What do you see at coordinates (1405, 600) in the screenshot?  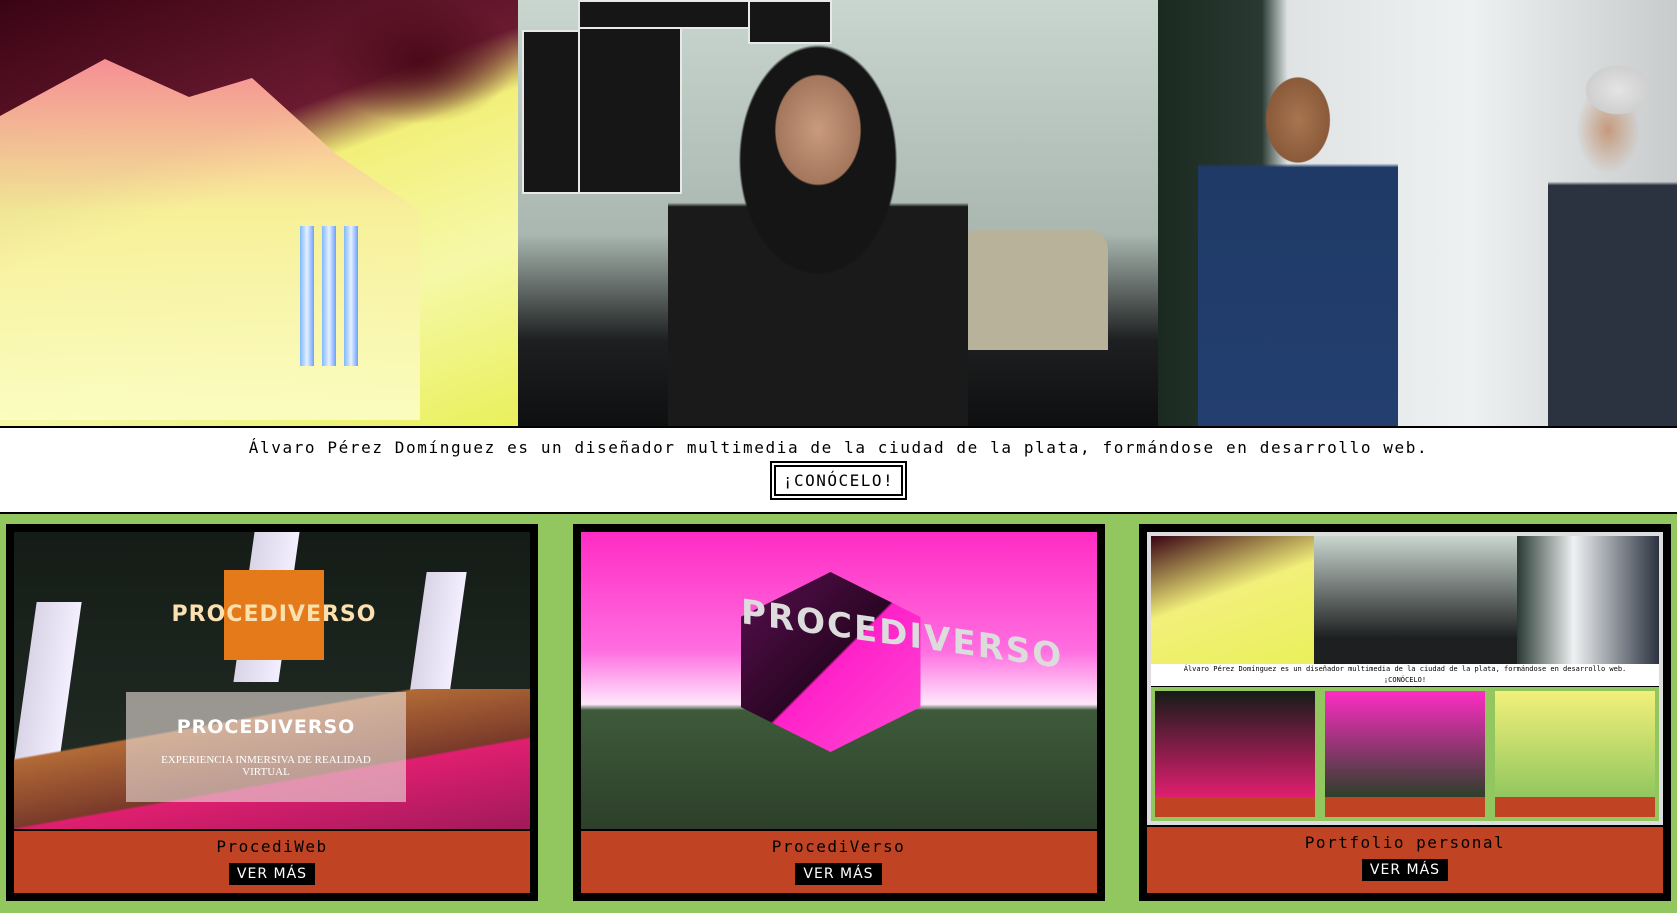 I see `mini-hero` at bounding box center [1405, 600].